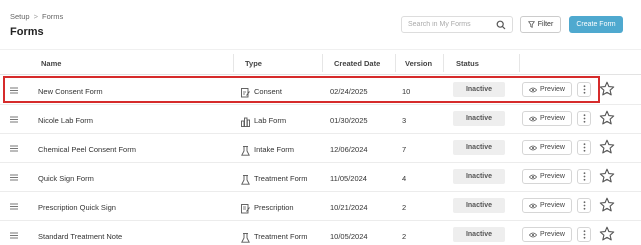  What do you see at coordinates (418, 63) in the screenshot?
I see `column-header-version: Version` at bounding box center [418, 63].